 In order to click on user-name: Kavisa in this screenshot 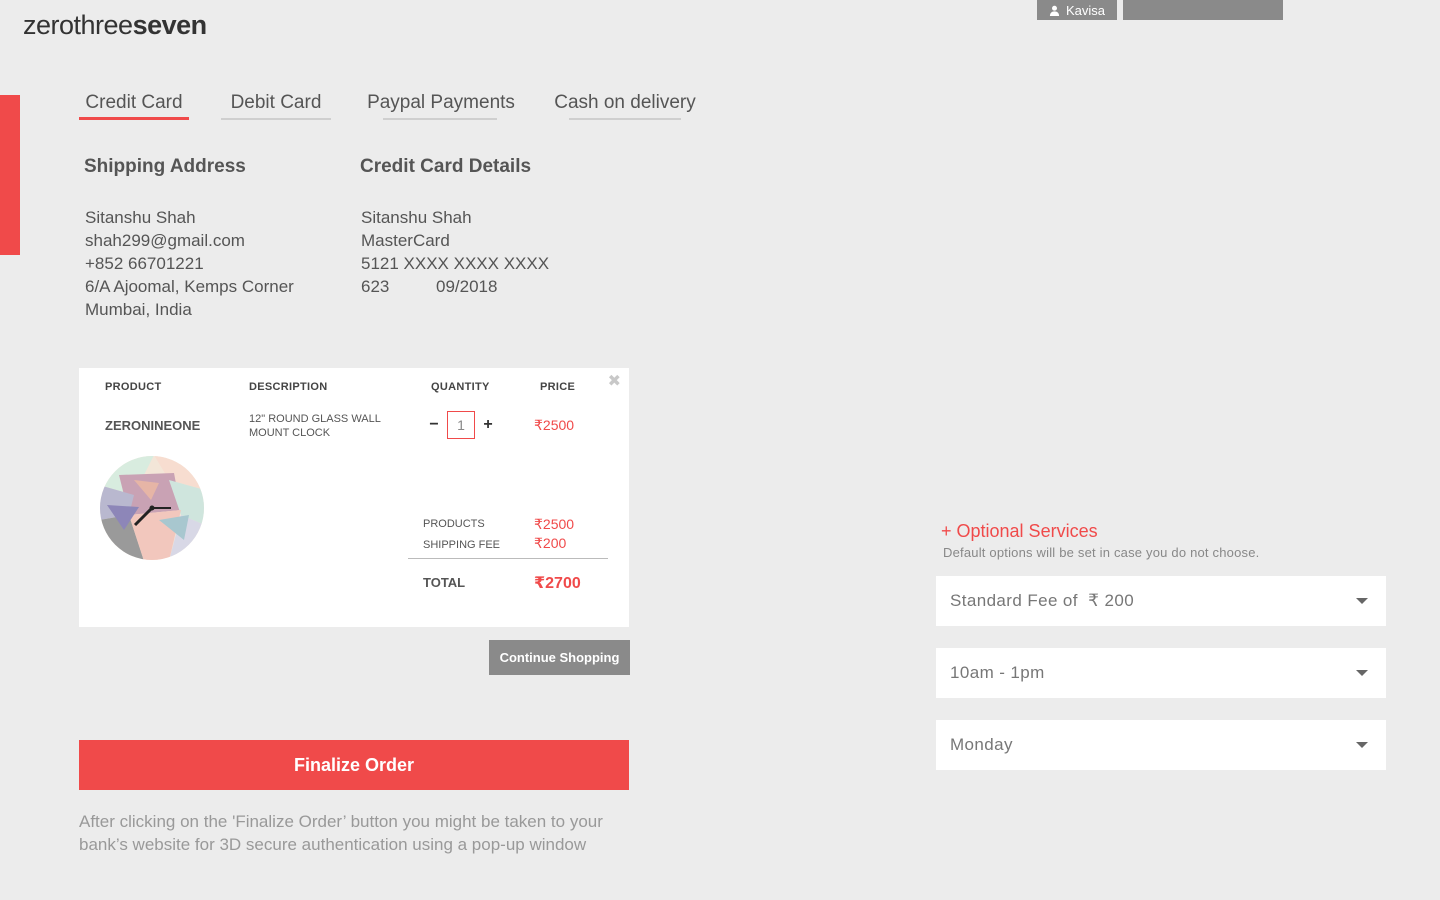, I will do `click(1085, 10)`.